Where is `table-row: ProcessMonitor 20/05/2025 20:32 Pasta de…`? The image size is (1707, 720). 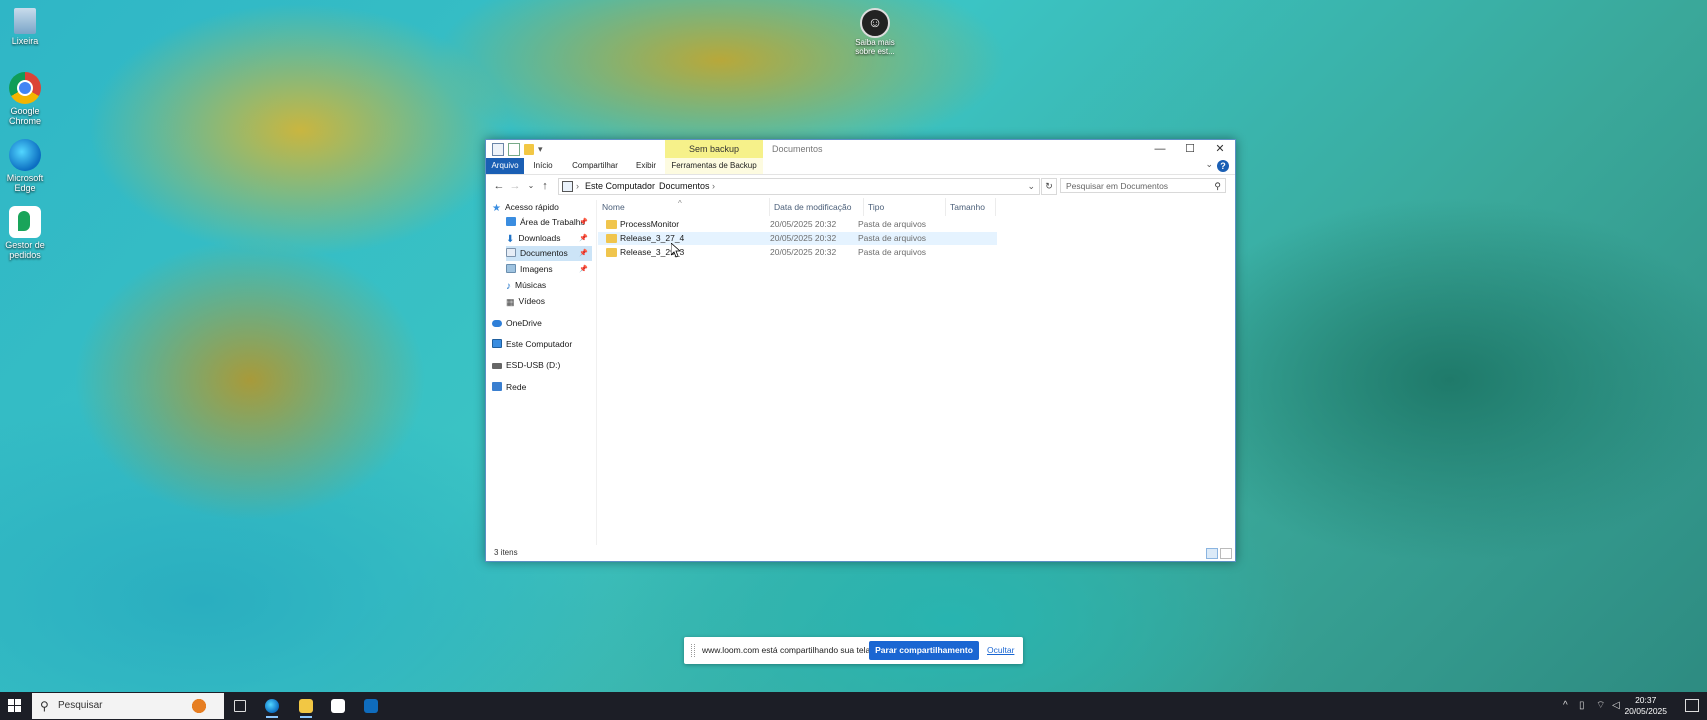 table-row: ProcessMonitor 20/05/2025 20:32 Pasta de… is located at coordinates (783, 224).